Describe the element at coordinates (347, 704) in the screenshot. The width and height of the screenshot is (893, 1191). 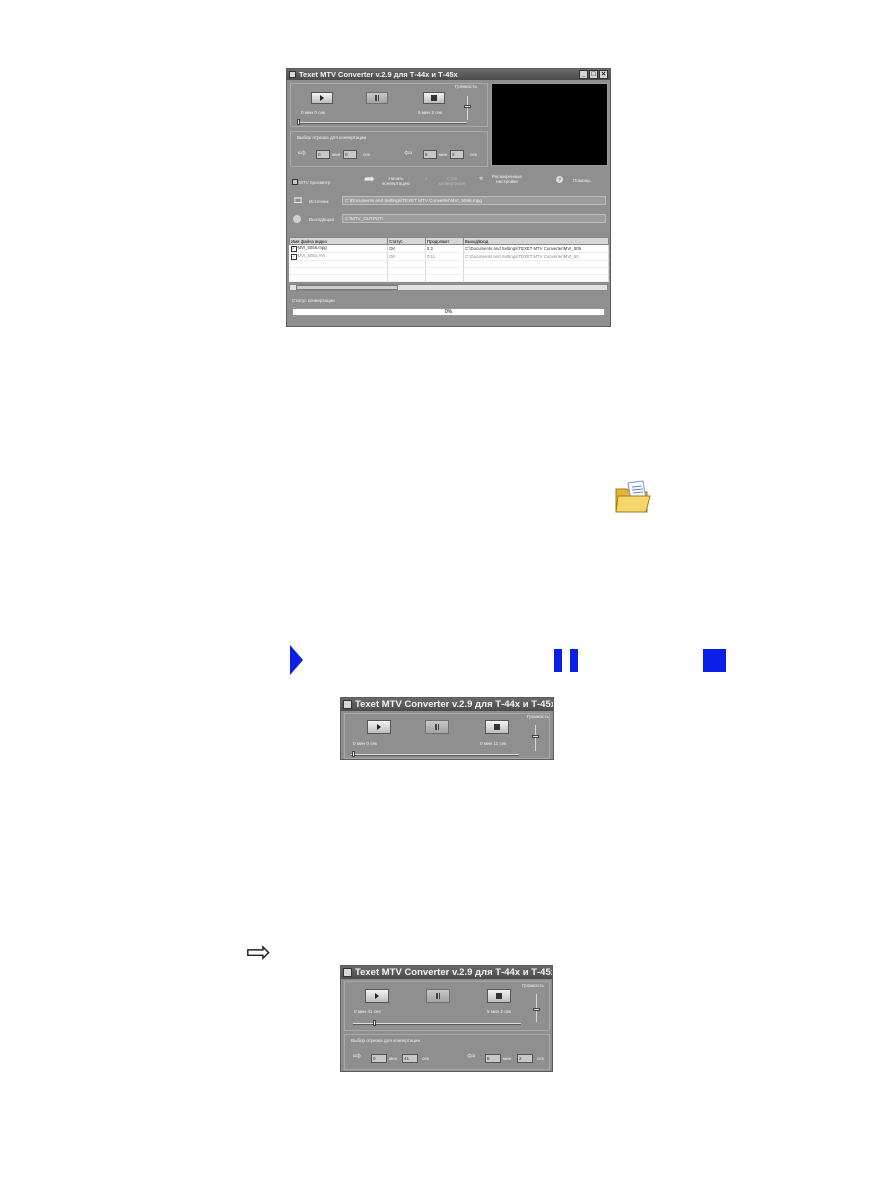
I see `app-icon` at that location.